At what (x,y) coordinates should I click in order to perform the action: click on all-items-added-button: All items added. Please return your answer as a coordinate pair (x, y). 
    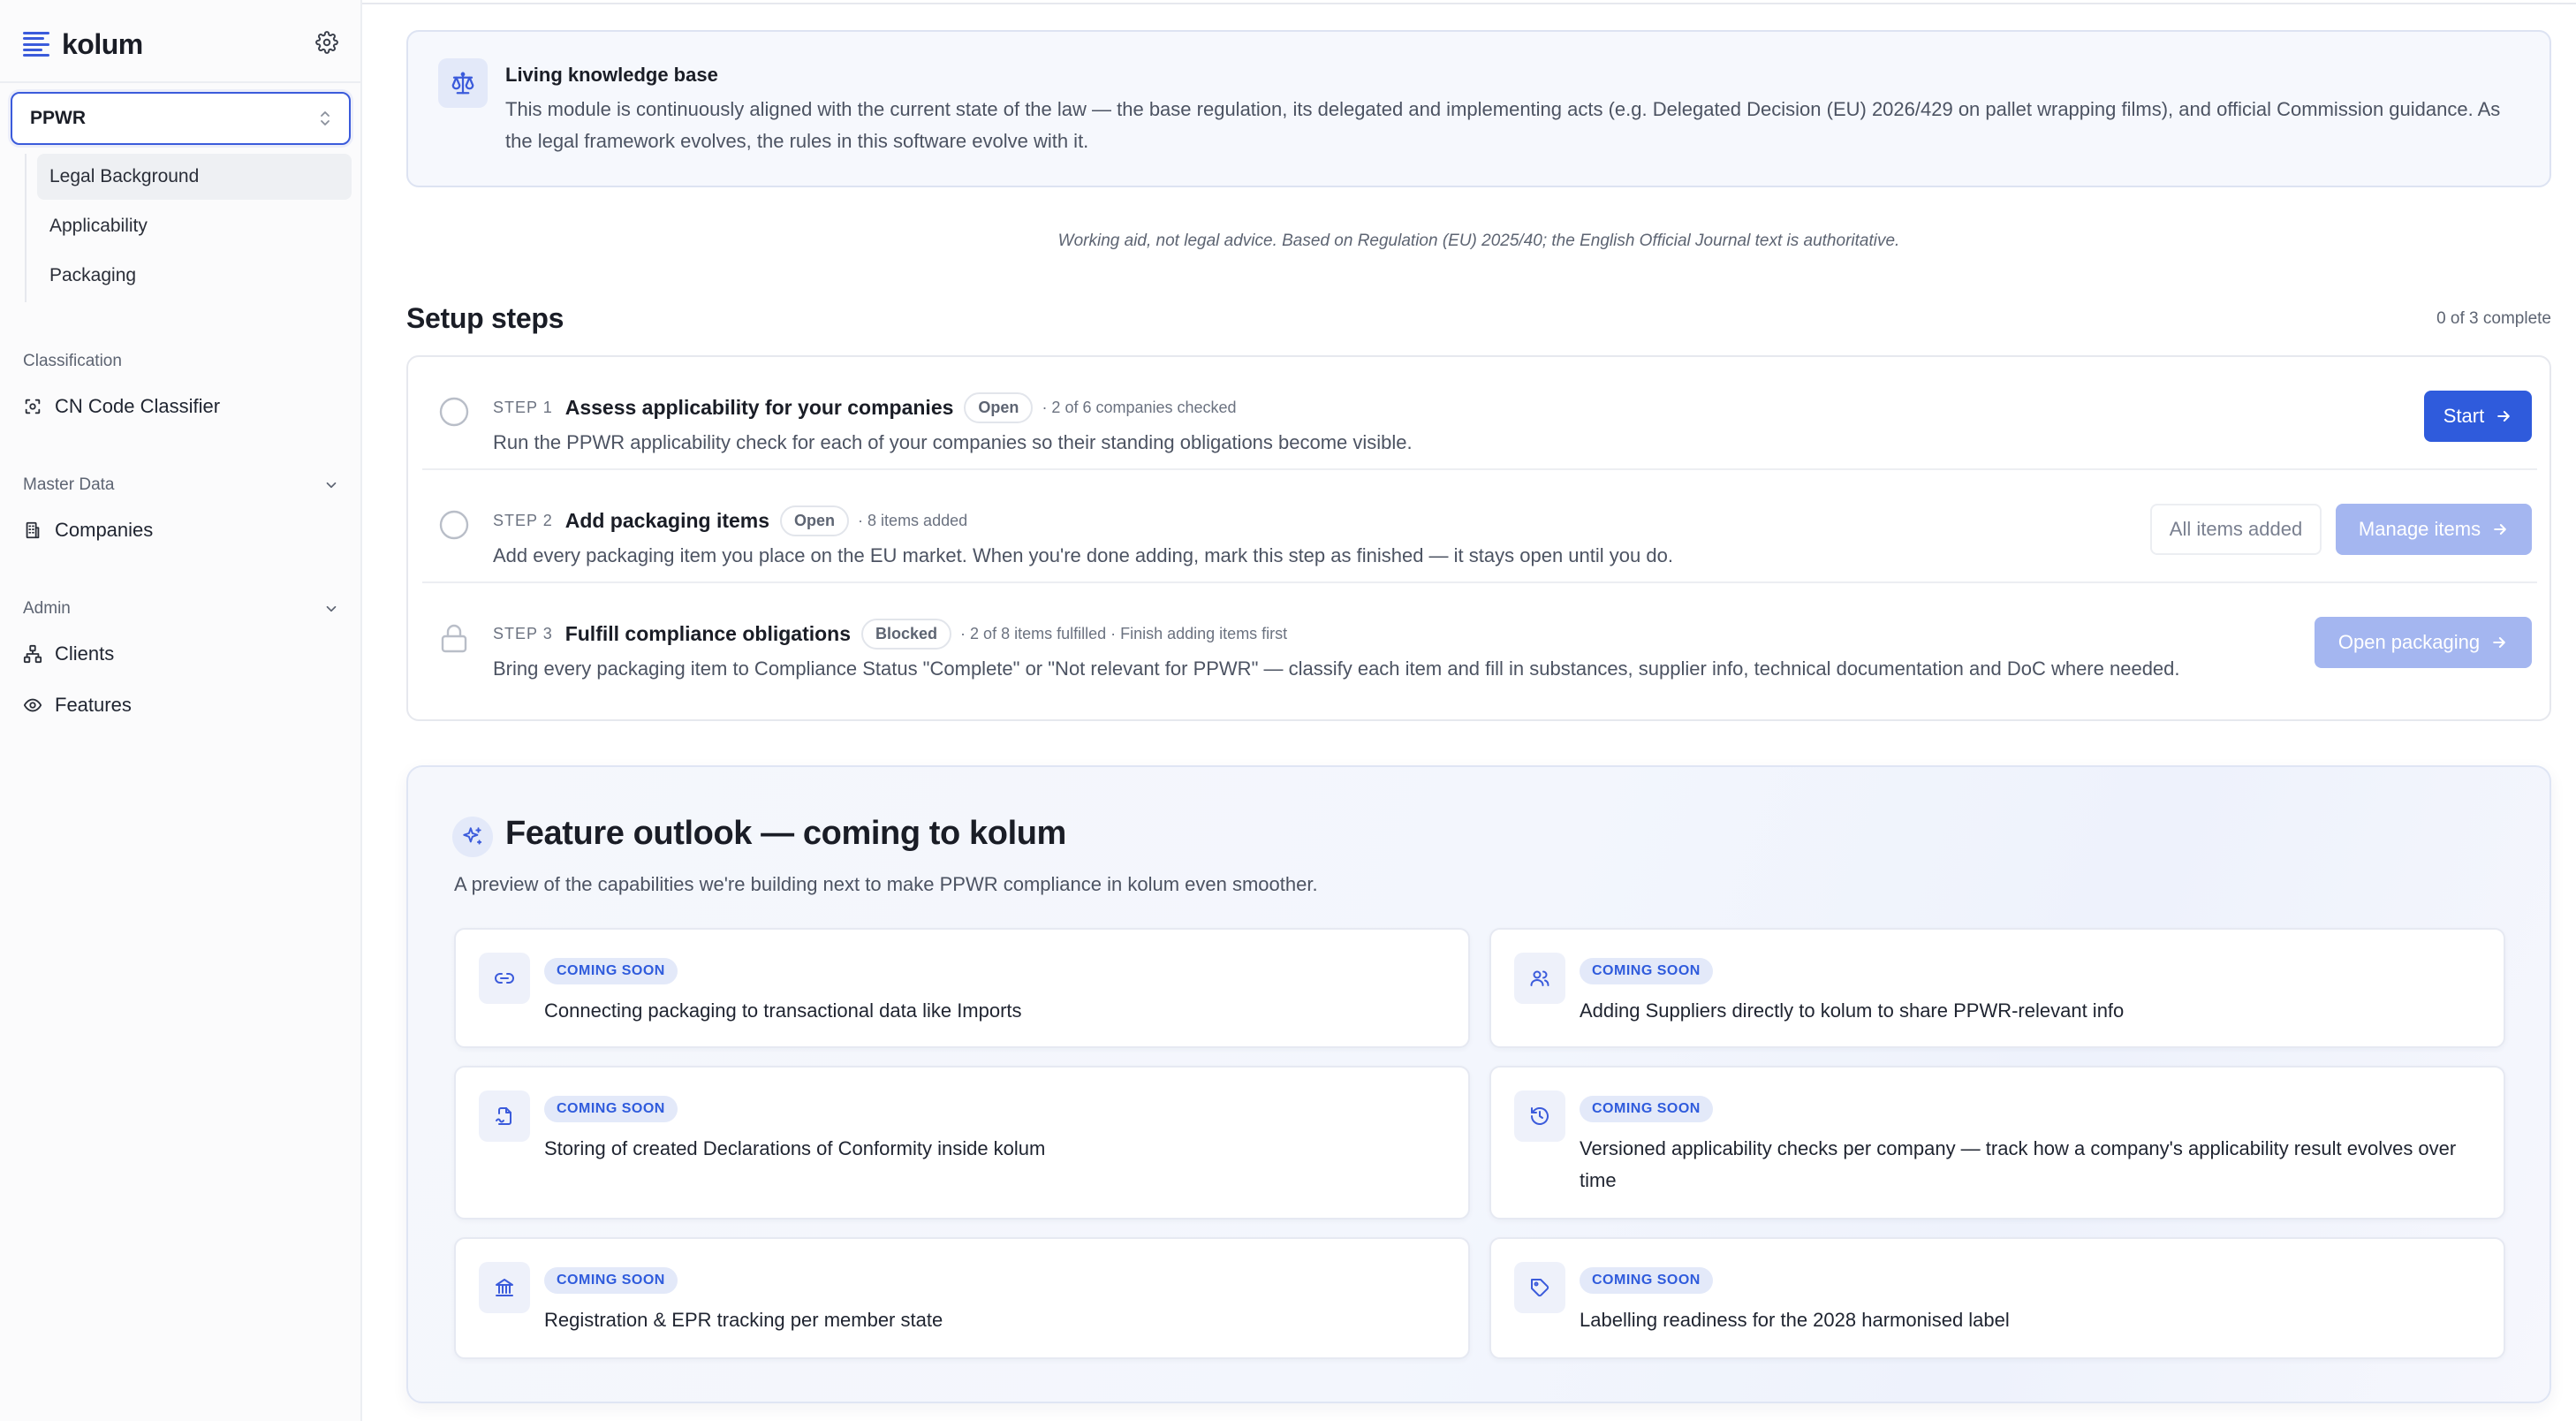
    Looking at the image, I should click on (2236, 530).